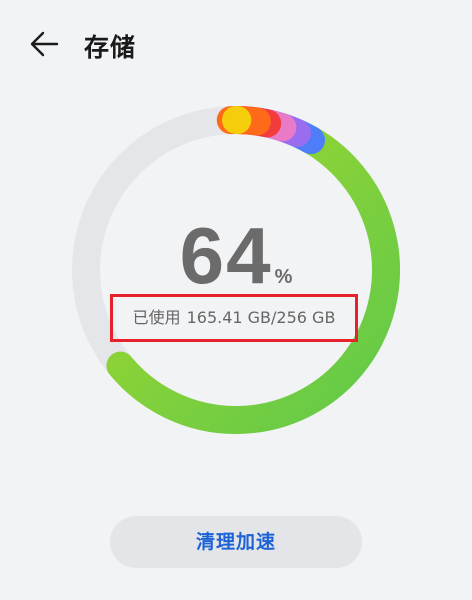  I want to click on usage-label: 已使用, so click(156, 317).